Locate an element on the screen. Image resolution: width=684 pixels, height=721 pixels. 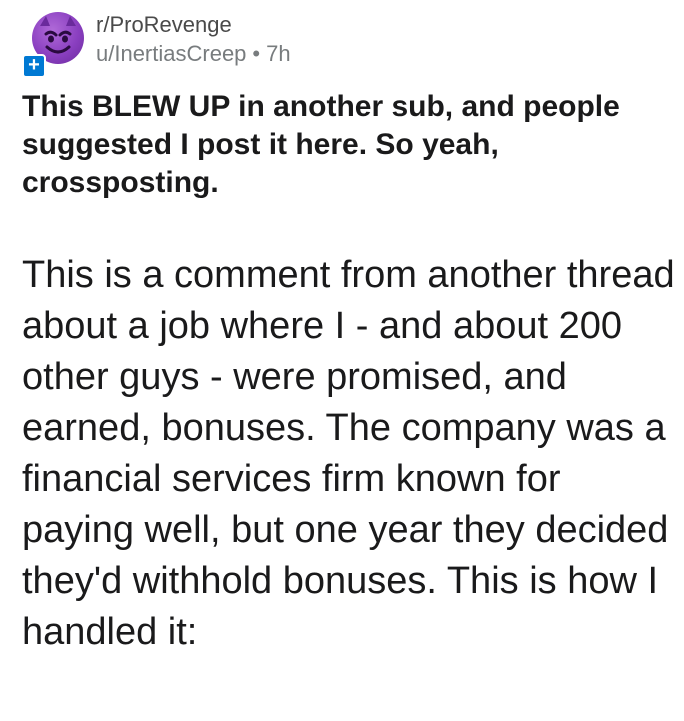
author-line: u/InertiasCreep • 7h is located at coordinates (193, 54).